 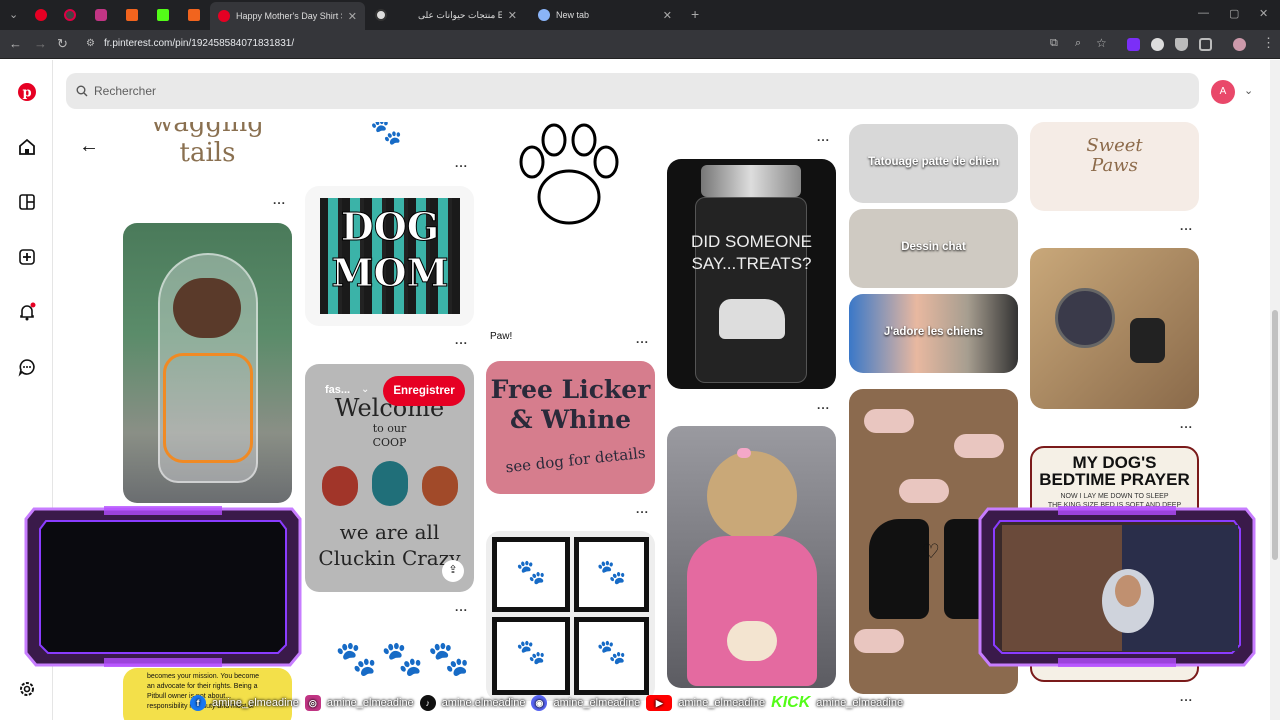 What do you see at coordinates (605, 15) in the screenshot?
I see `tab-new-tab: New tab ✕` at bounding box center [605, 15].